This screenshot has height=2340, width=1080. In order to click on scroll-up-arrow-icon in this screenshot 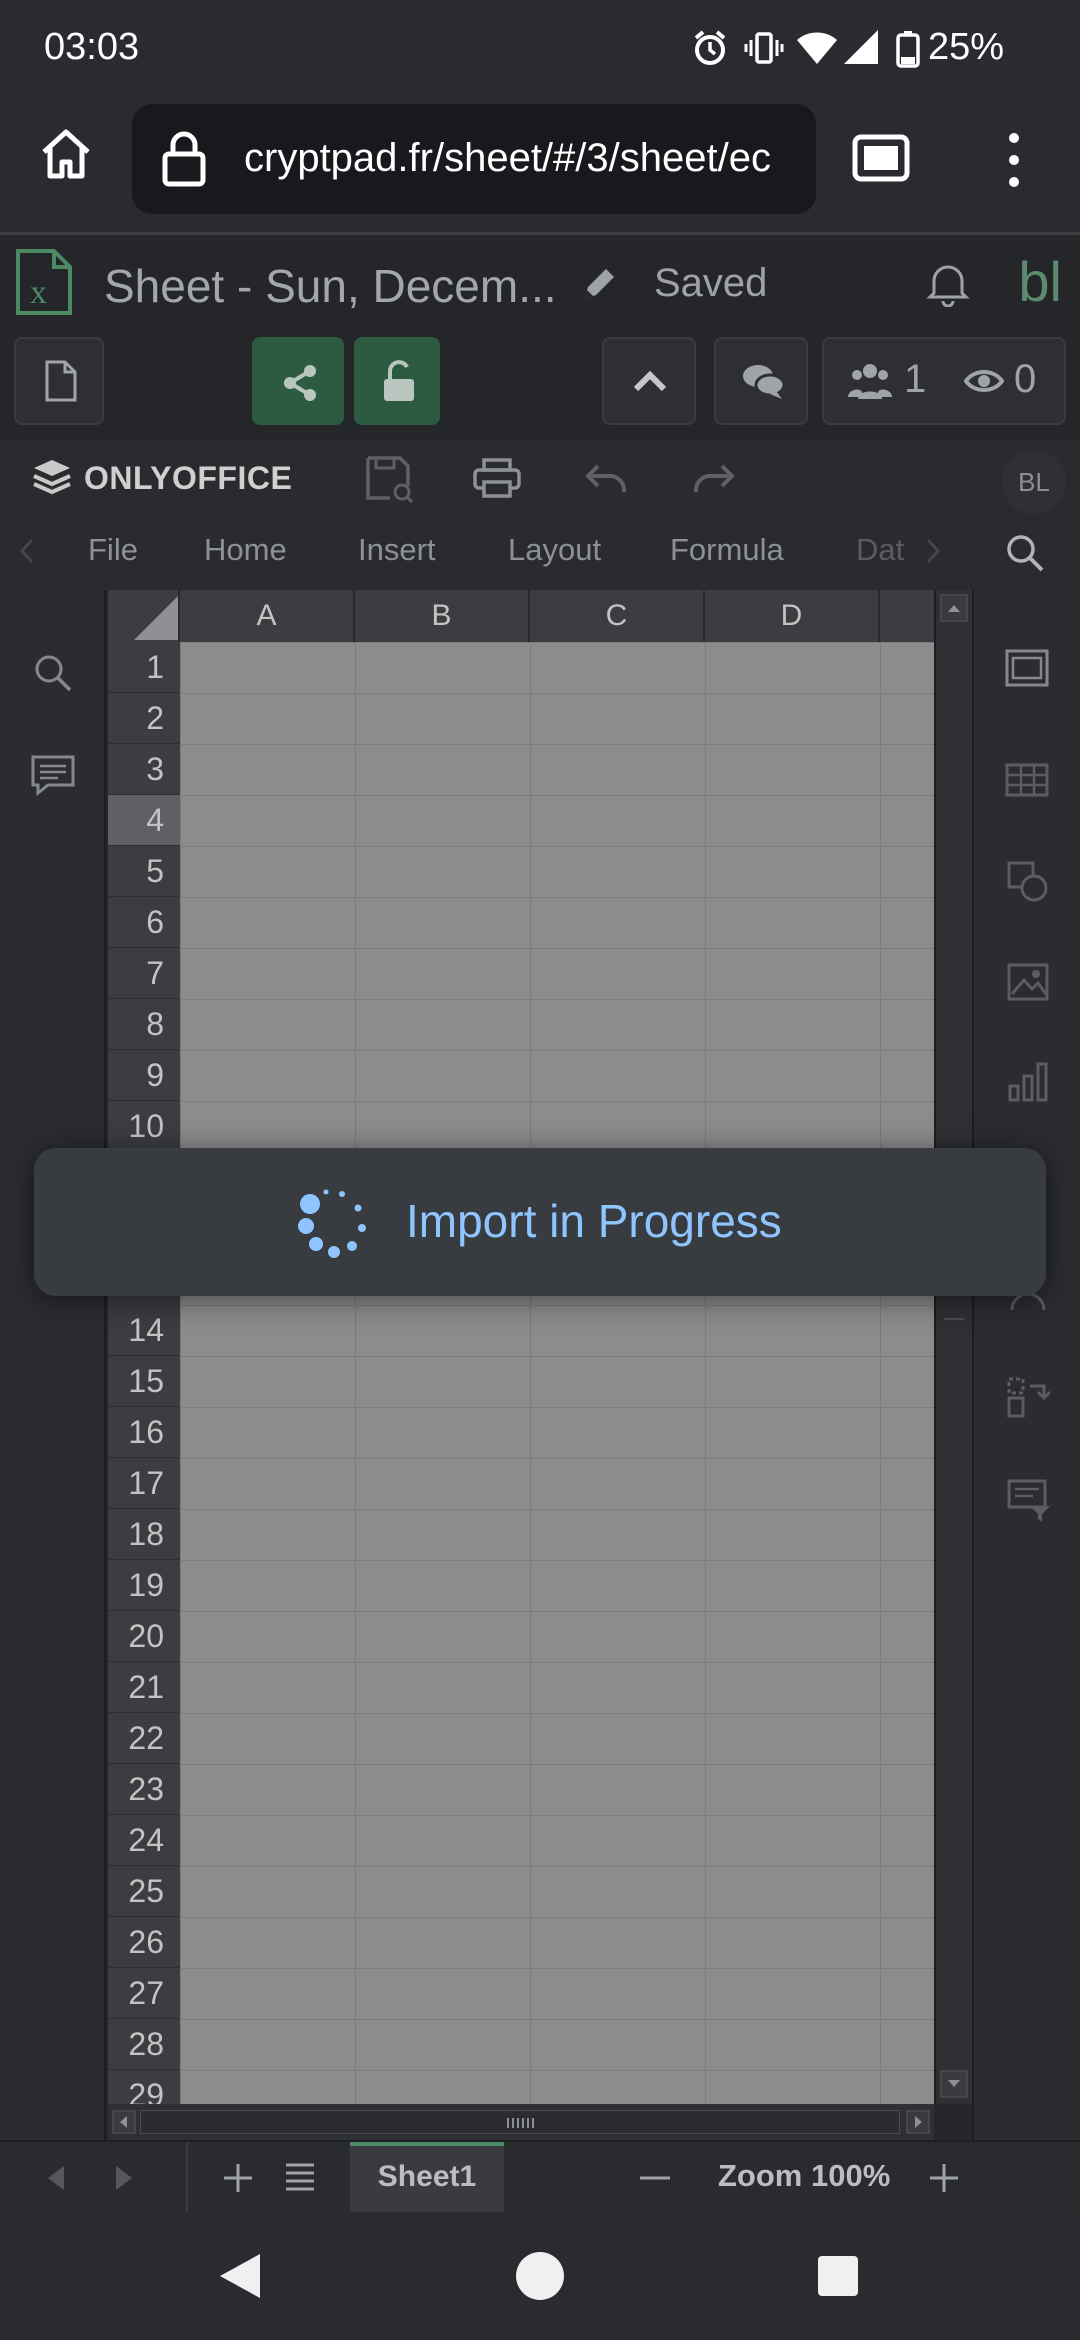, I will do `click(954, 608)`.